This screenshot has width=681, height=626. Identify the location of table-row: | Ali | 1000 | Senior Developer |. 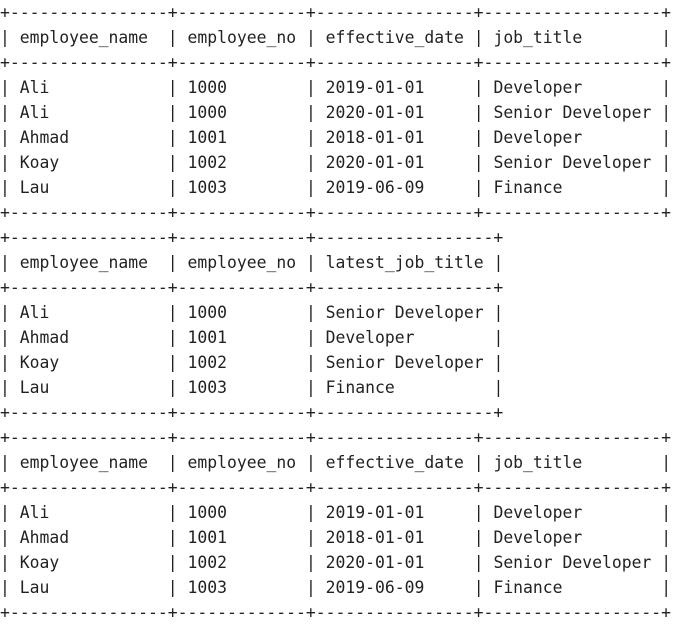
(251, 312).